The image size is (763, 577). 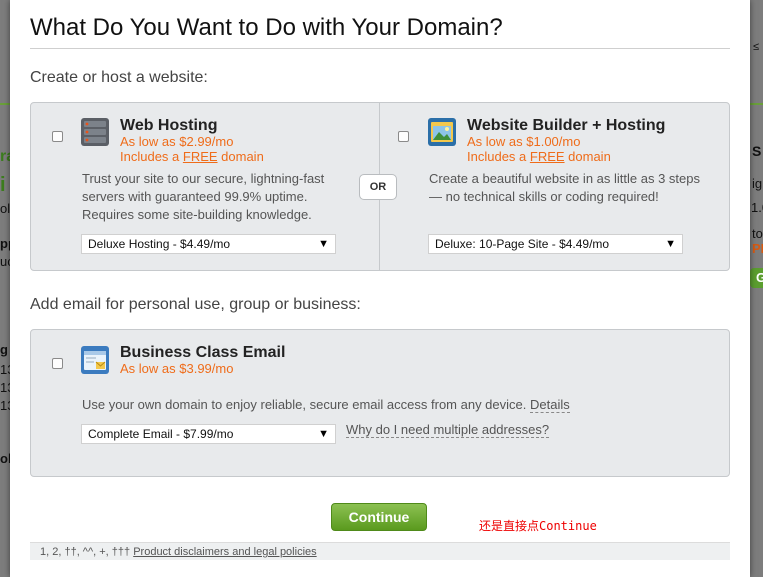 I want to click on web-hosting-checkbox, so click(x=57, y=136).